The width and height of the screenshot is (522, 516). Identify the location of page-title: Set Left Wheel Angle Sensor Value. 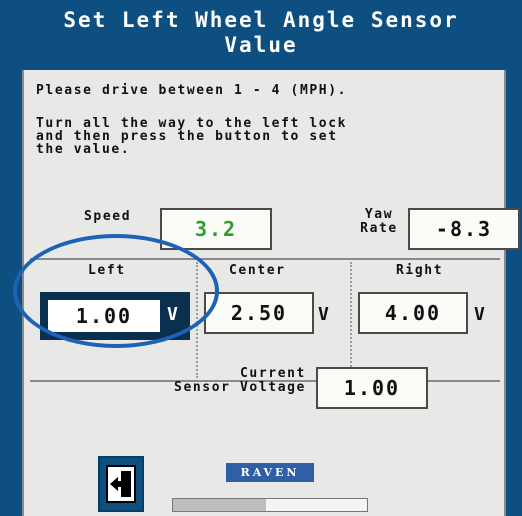
(261, 32).